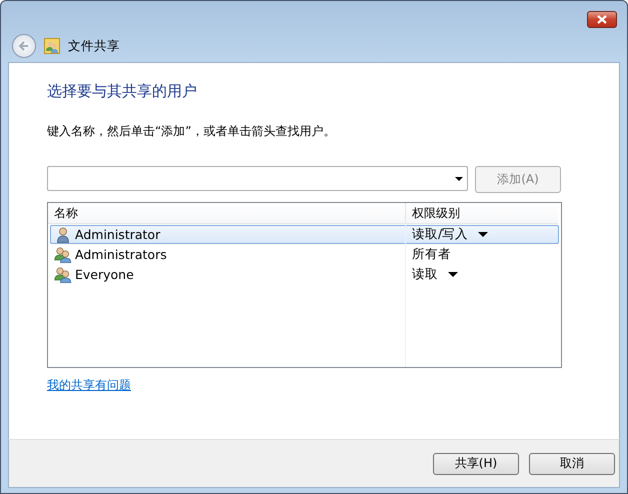 This screenshot has width=628, height=494. I want to click on instruction-text: 键入名称，然后单击“添加”，或者单击箭头查找用户。, so click(191, 131).